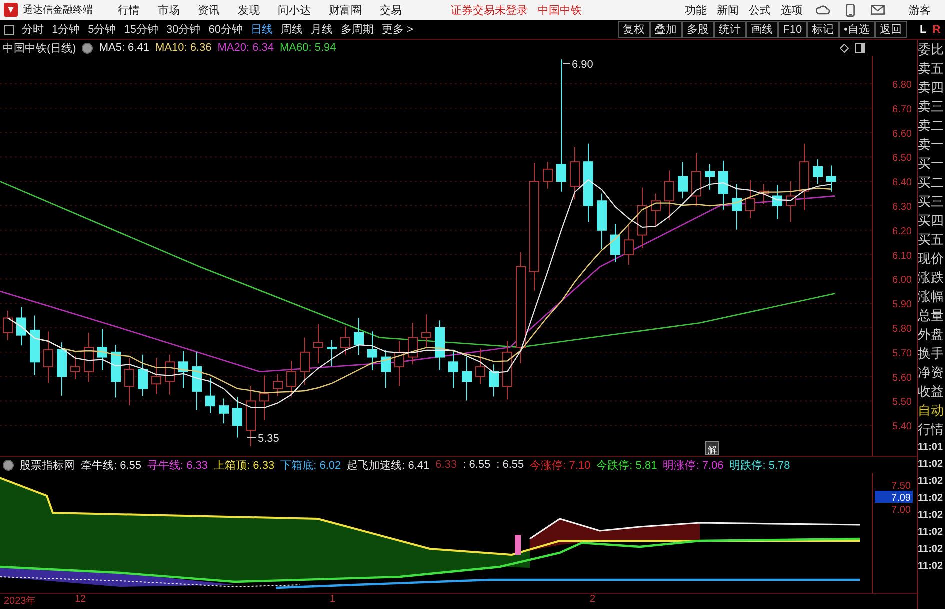 The width and height of the screenshot is (945, 609). Describe the element at coordinates (183, 29) in the screenshot. I see `period-tab: 30分钟` at that location.